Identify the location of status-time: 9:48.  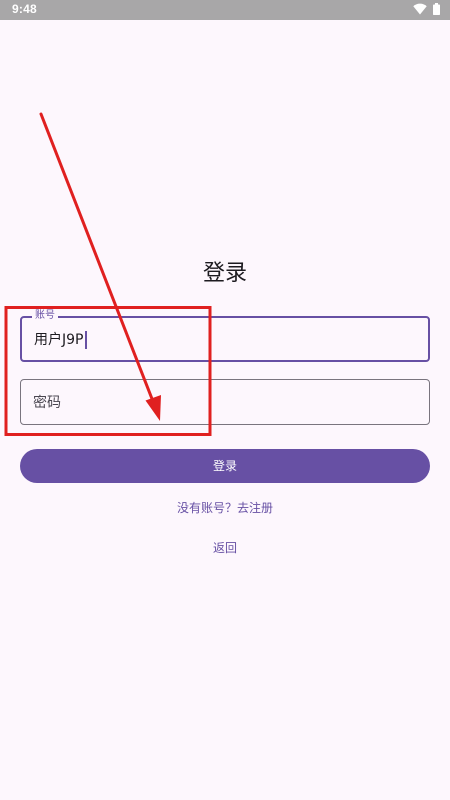
(24, 9).